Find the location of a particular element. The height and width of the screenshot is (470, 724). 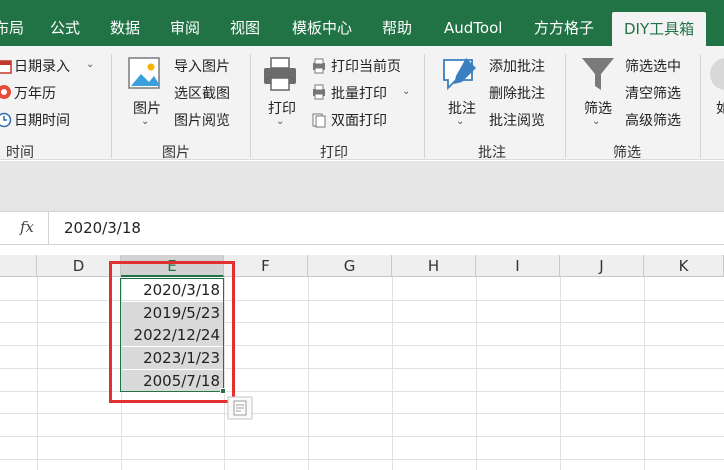

column-header-j: J is located at coordinates (602, 266).